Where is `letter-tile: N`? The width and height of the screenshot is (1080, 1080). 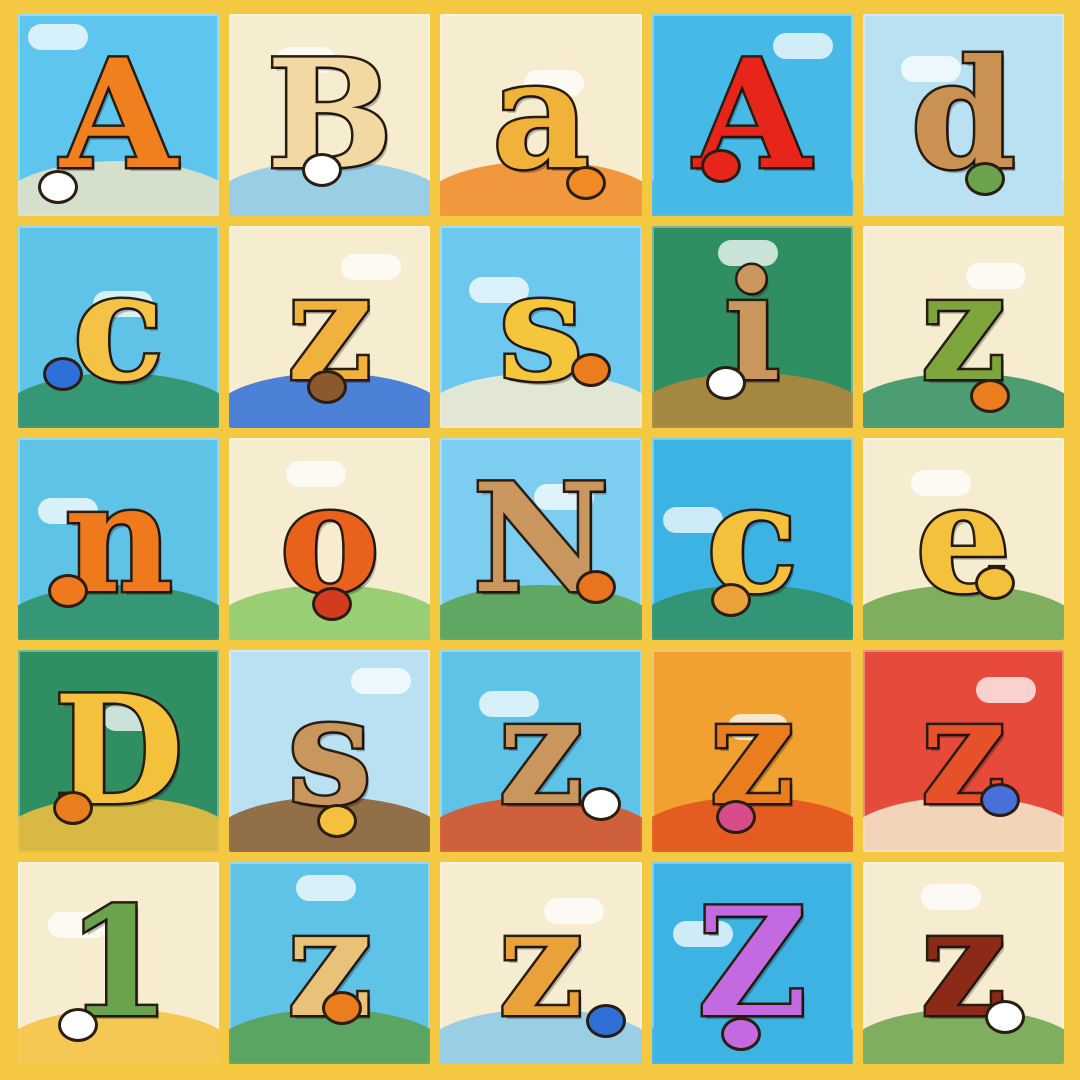
letter-tile: N is located at coordinates (541, 539).